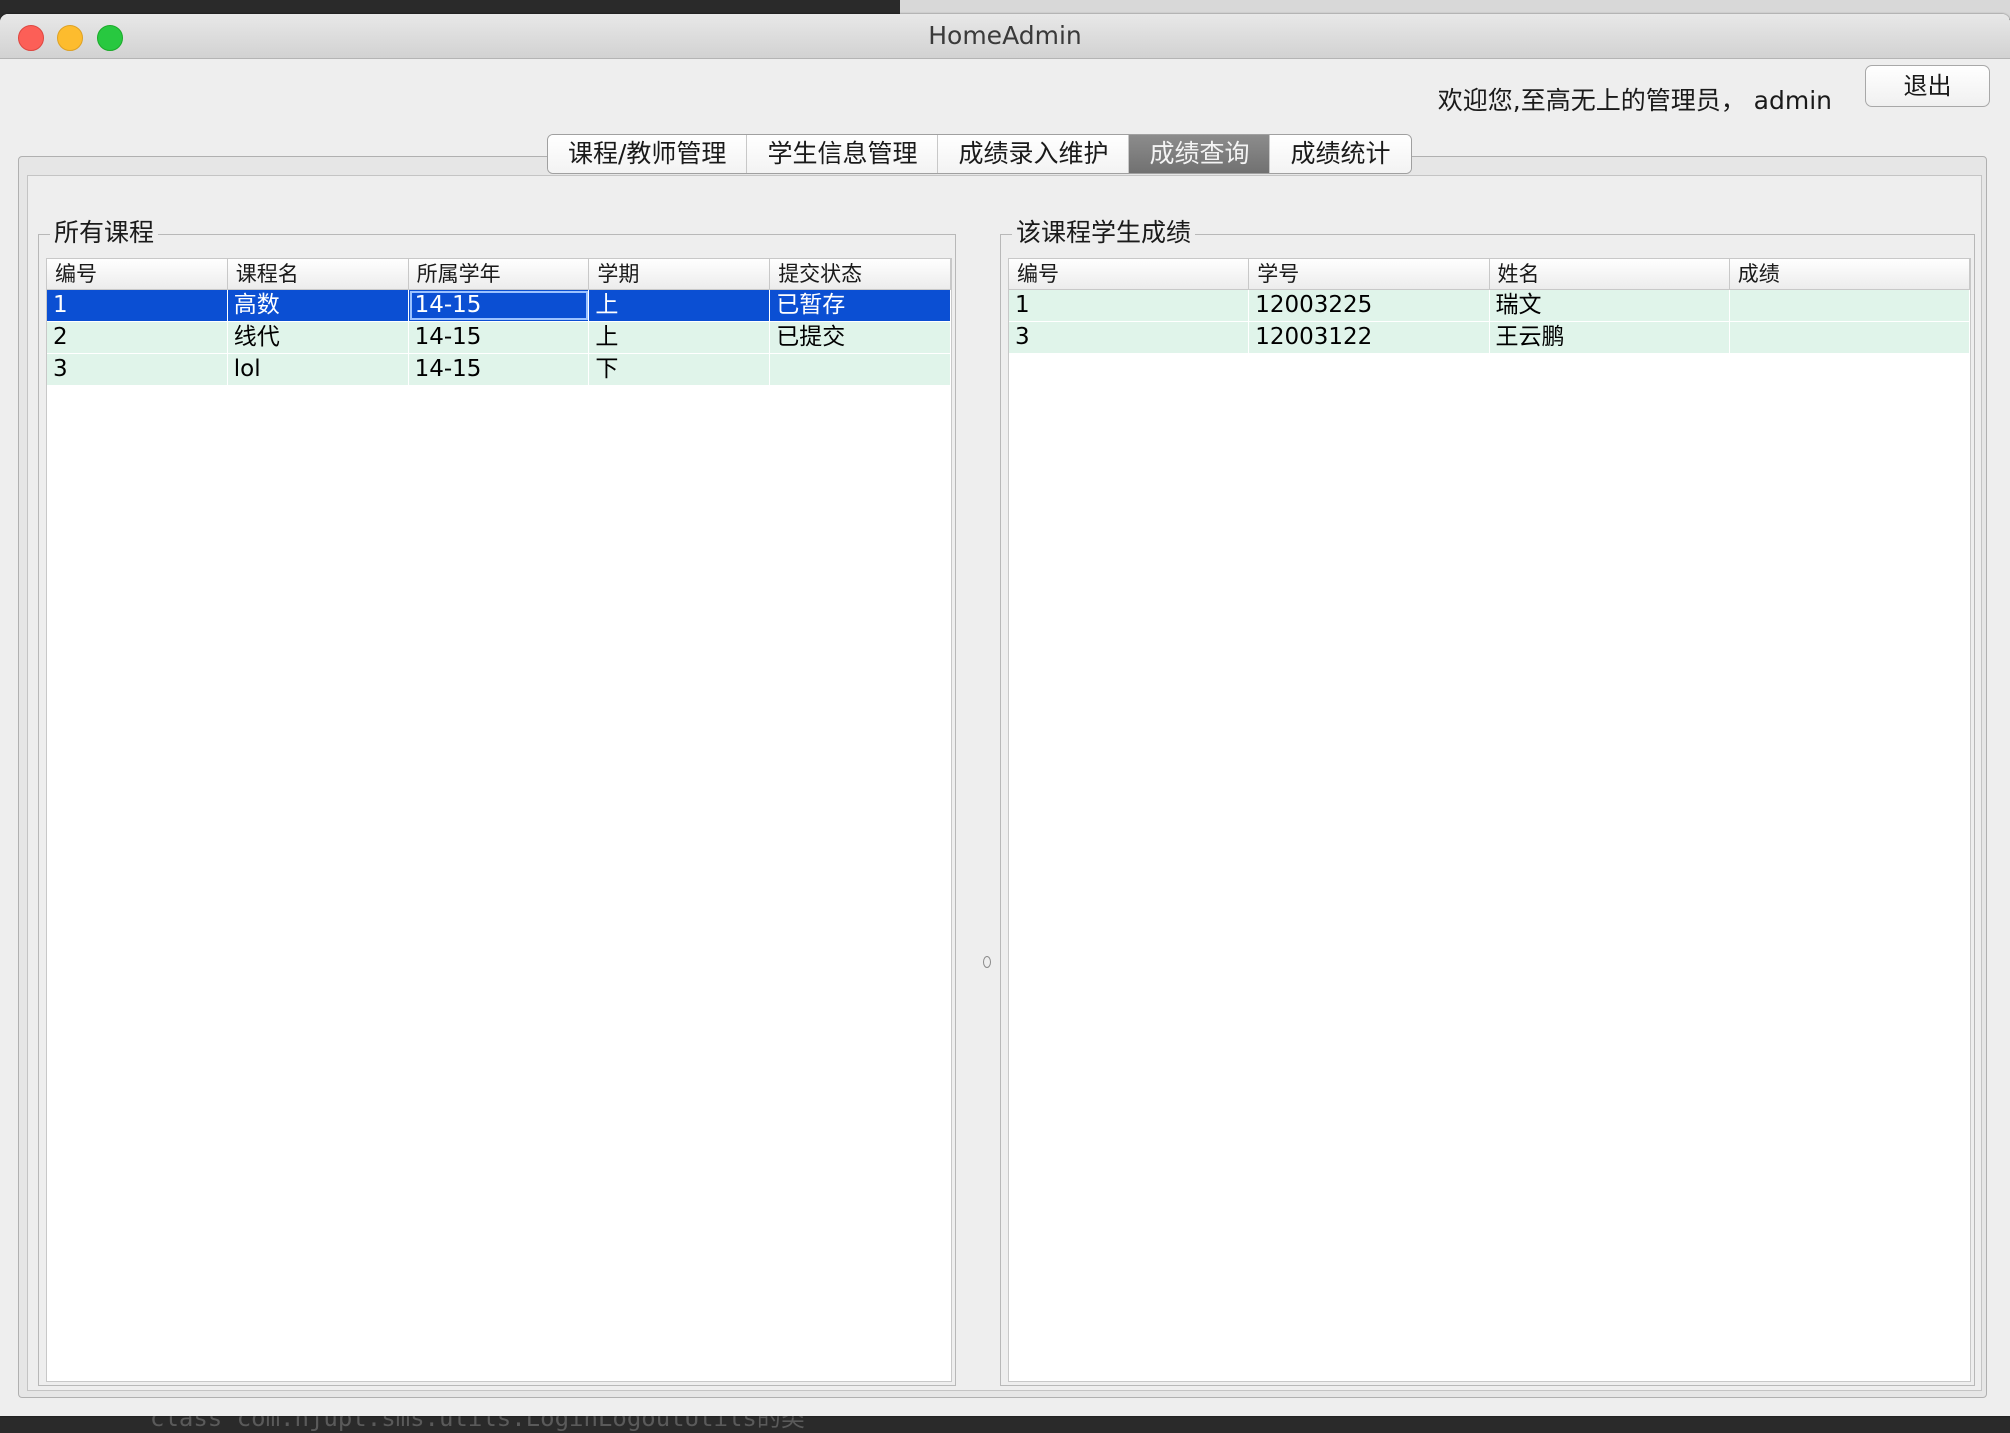  Describe the element at coordinates (137, 274) in the screenshot. I see `courses-column-header: 编号` at that location.